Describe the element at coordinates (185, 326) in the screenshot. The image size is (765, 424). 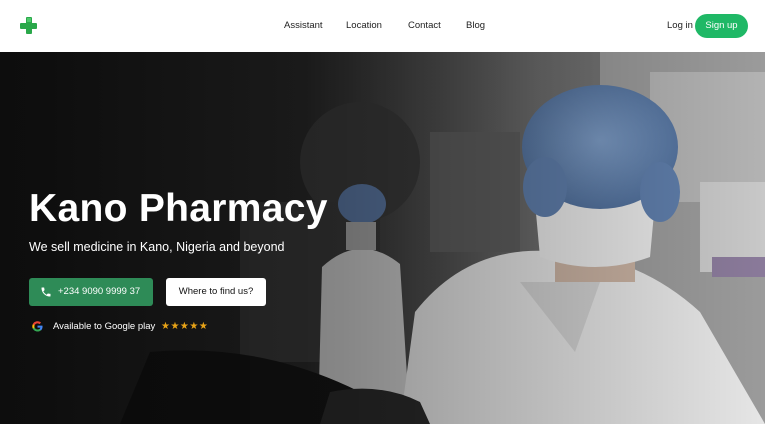
I see `rating-stars: ★★★★★` at that location.